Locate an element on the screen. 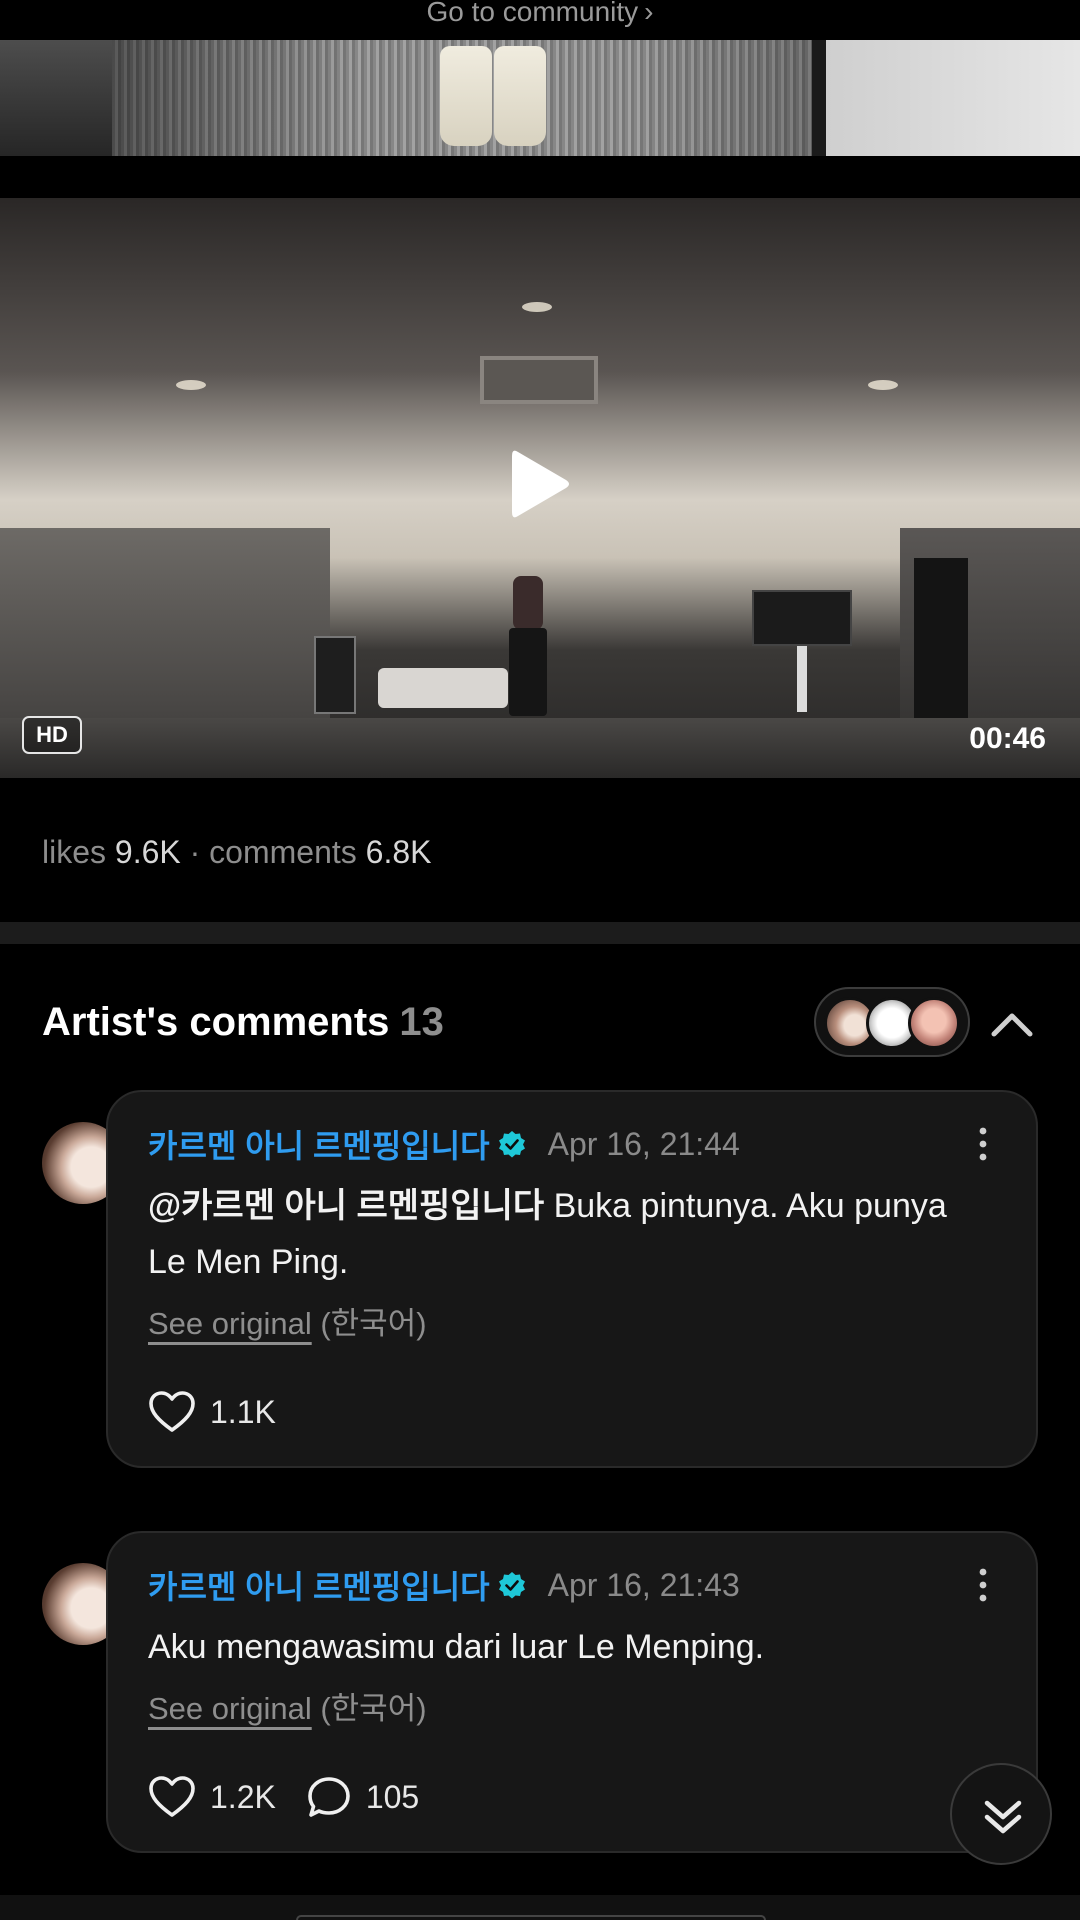 The height and width of the screenshot is (1920, 1080). double-chevron-down-icon is located at coordinates (1003, 1817).